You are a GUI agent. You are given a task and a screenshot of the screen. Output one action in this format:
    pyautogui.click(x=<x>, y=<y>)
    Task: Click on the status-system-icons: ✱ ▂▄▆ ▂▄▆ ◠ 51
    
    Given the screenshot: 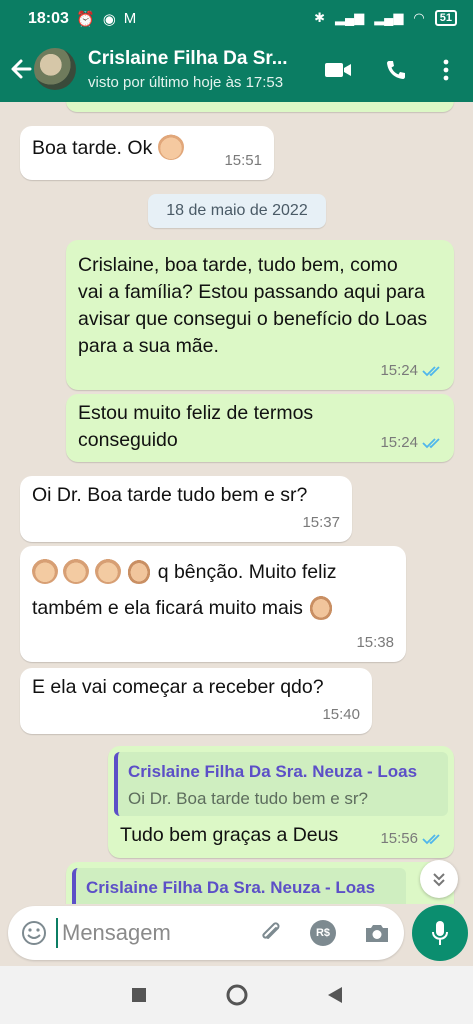 What is the action you would take?
    pyautogui.click(x=385, y=18)
    